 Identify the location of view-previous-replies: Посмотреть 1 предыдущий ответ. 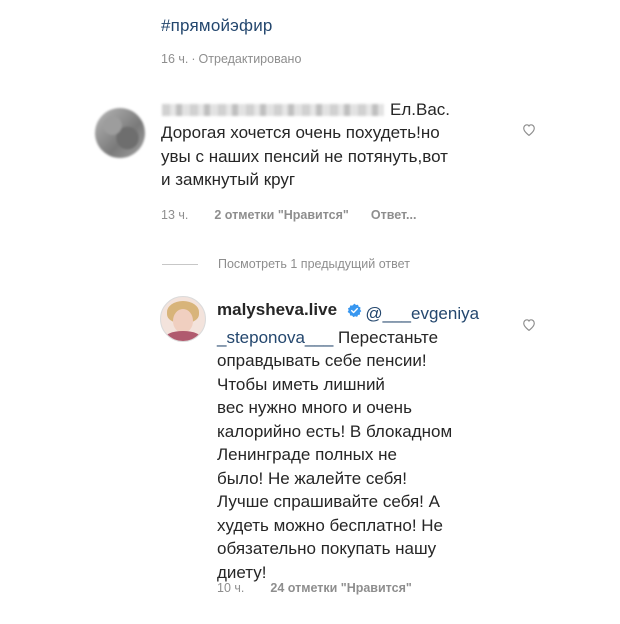
(286, 264).